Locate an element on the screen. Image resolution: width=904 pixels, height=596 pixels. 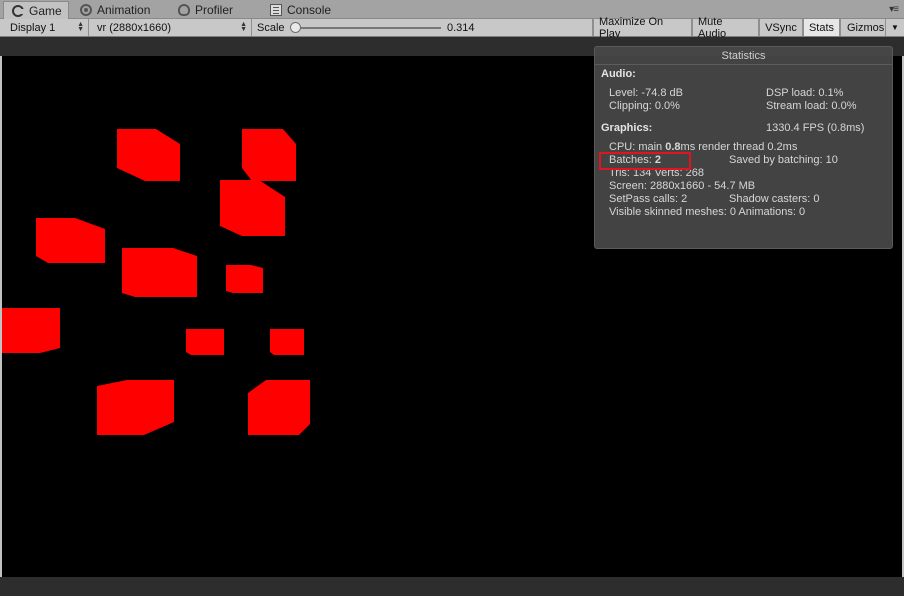
animation-icon is located at coordinates (86, 10).